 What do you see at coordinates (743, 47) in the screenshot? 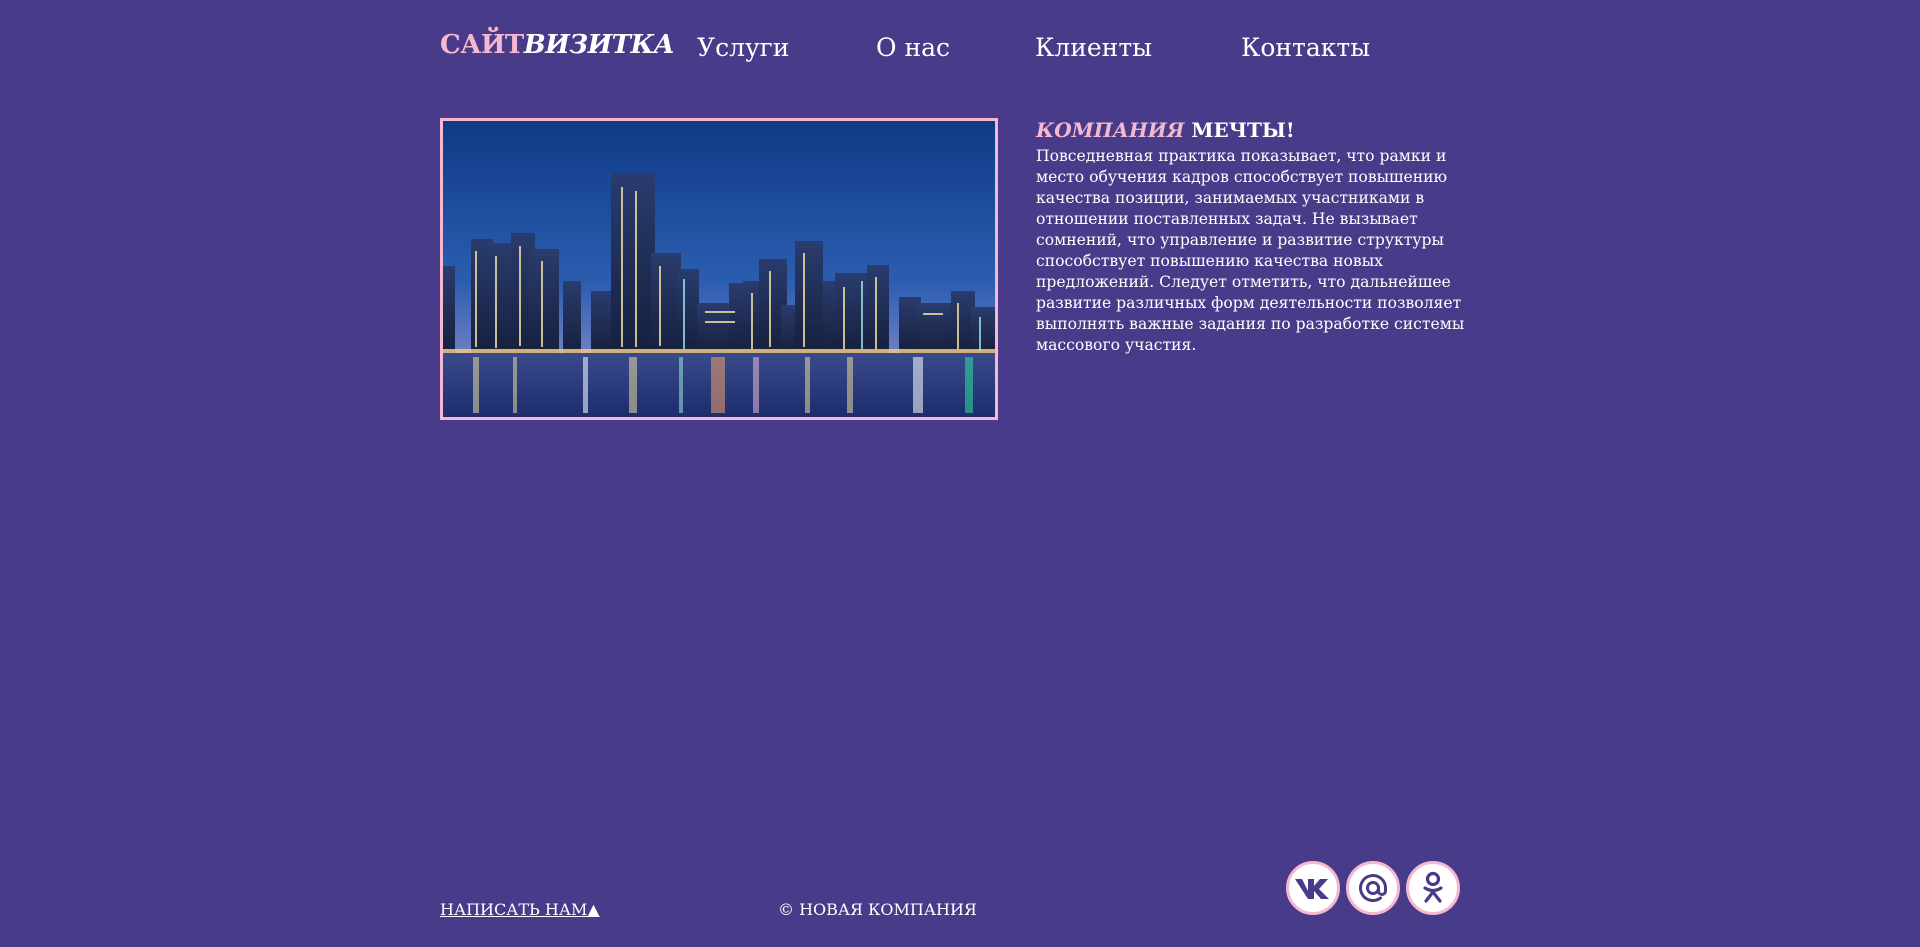
I see `nav-item-services: Услуги` at bounding box center [743, 47].